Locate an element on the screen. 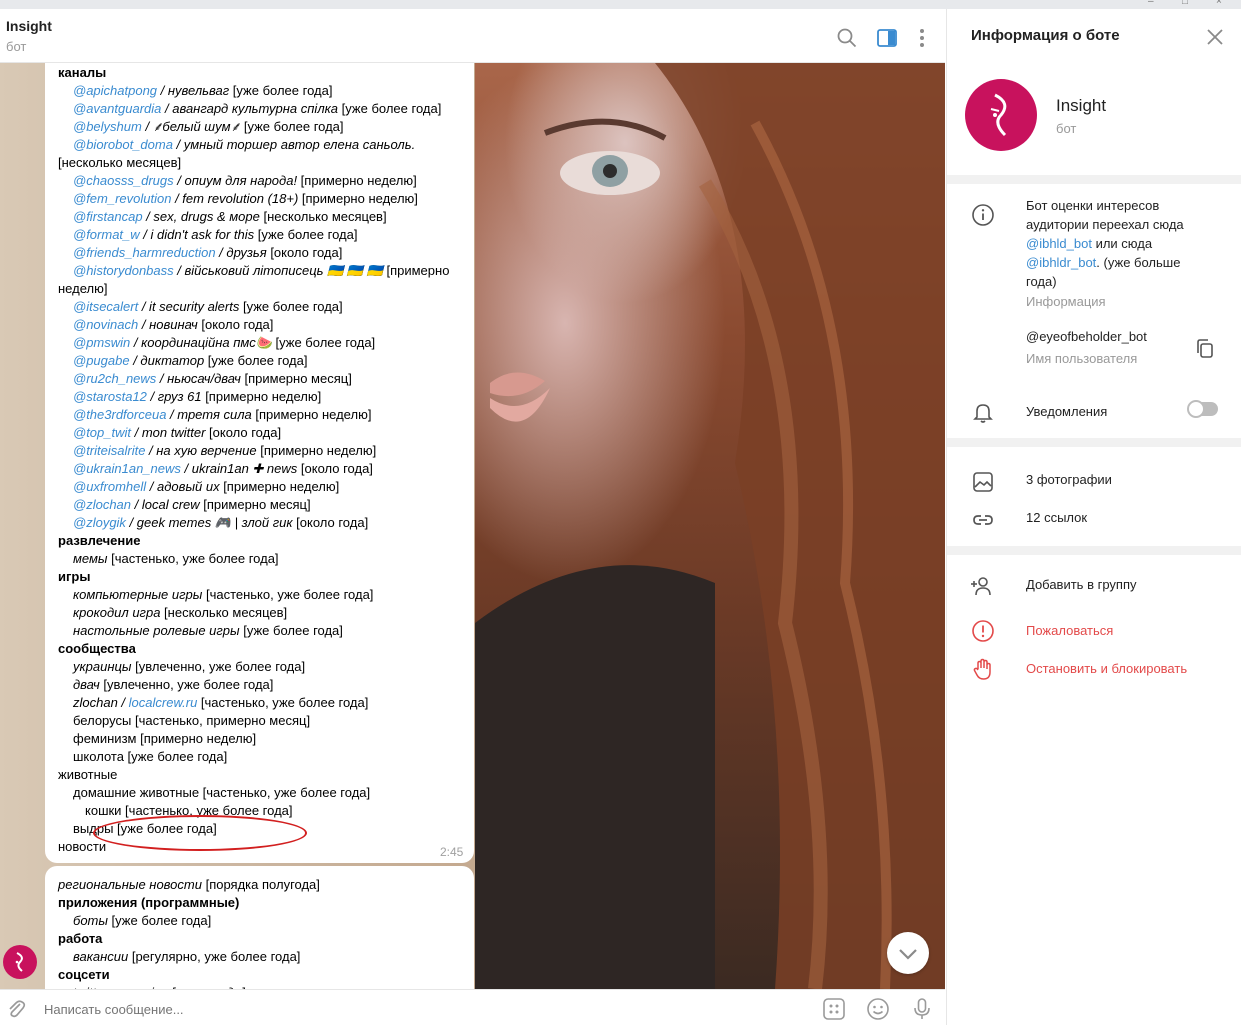 The height and width of the screenshot is (1025, 1241). line-text: [примерно is located at coordinates (416, 270).